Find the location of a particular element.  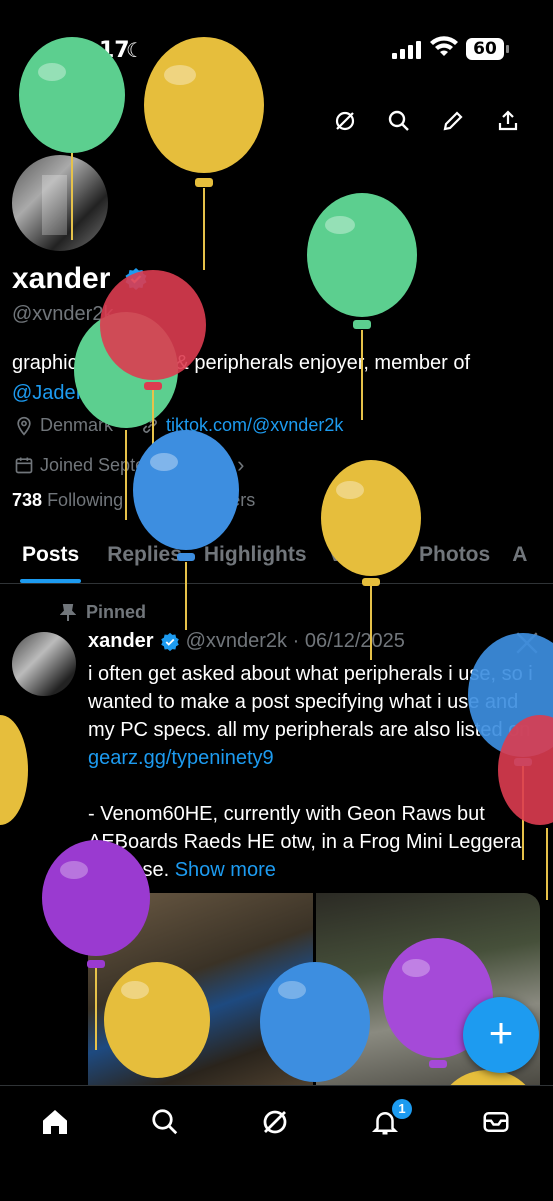

following-count: 738 is located at coordinates (27, 500).